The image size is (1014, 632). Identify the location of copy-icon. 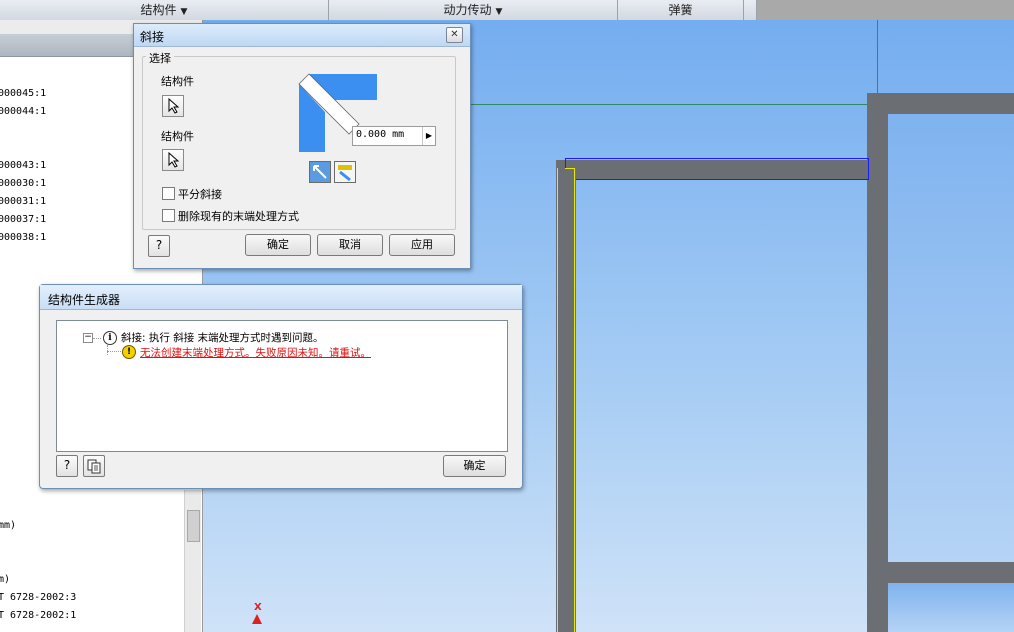
(94, 466).